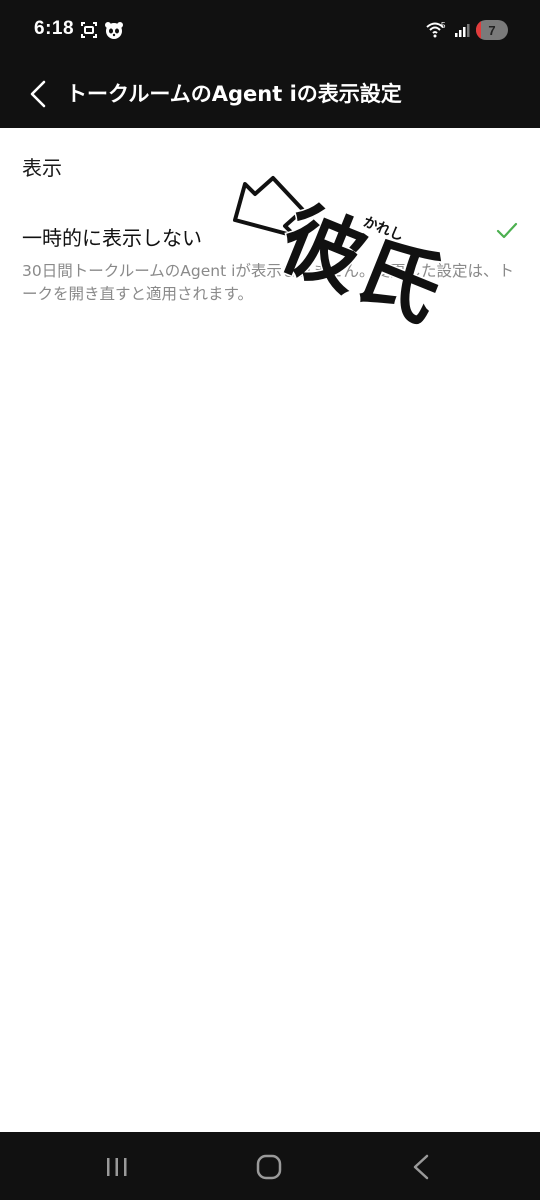 The image size is (540, 1200). What do you see at coordinates (507, 233) in the screenshot?
I see `check-icon` at bounding box center [507, 233].